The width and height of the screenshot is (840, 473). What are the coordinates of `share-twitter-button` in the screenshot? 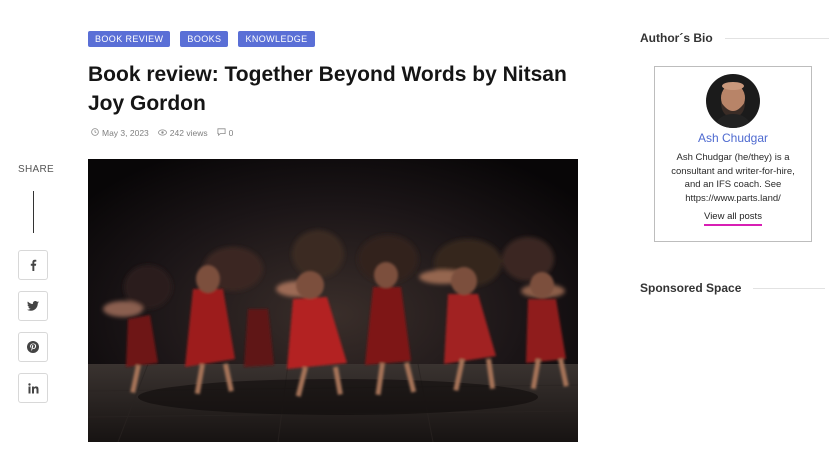 It's located at (33, 306).